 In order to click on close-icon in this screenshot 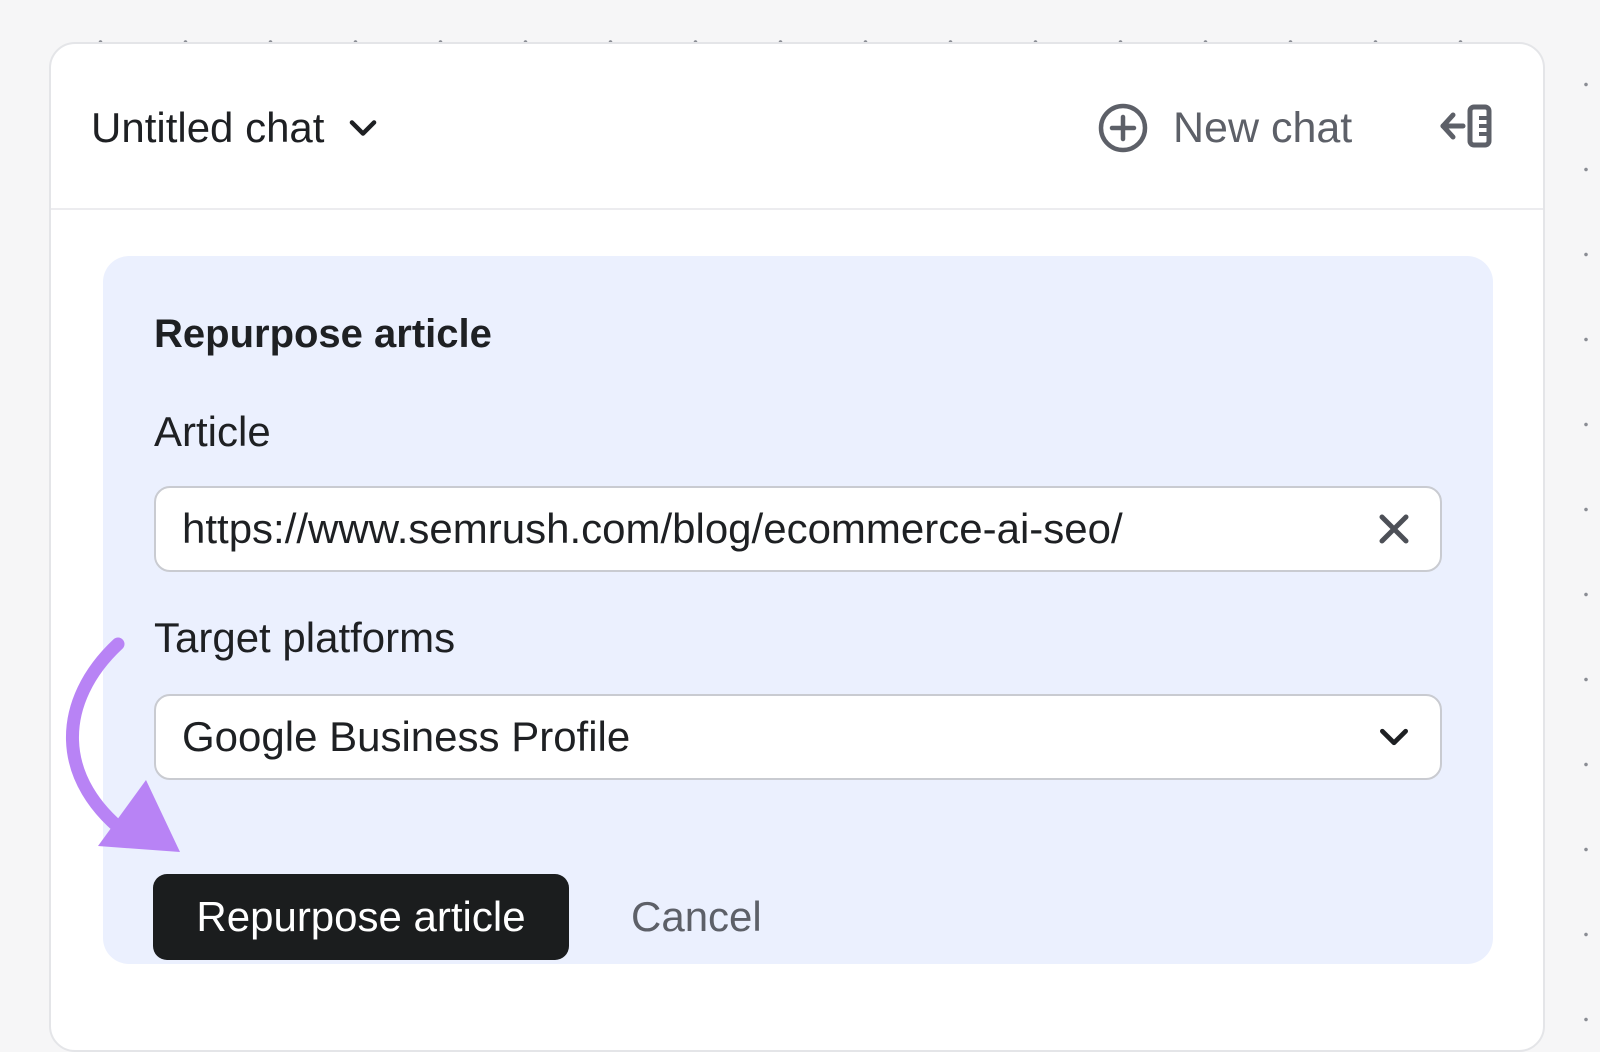, I will do `click(1394, 529)`.